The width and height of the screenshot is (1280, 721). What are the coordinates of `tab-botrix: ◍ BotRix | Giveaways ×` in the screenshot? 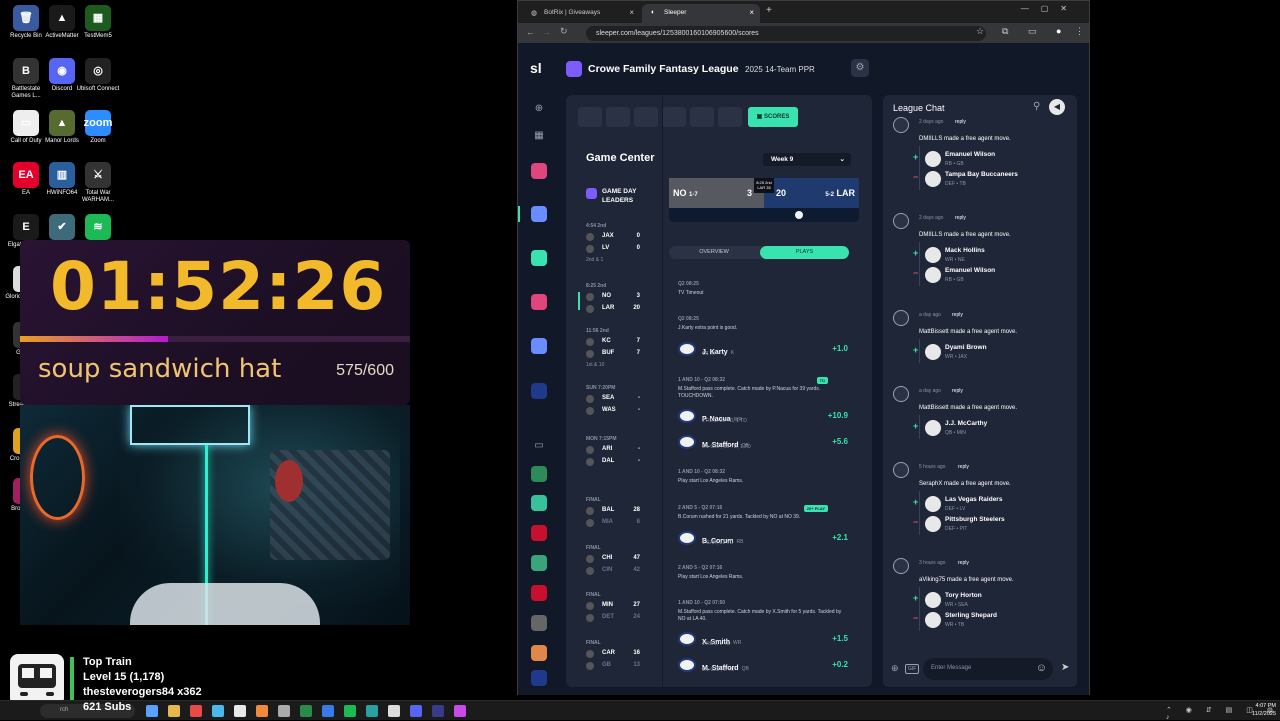 It's located at (581, 13).